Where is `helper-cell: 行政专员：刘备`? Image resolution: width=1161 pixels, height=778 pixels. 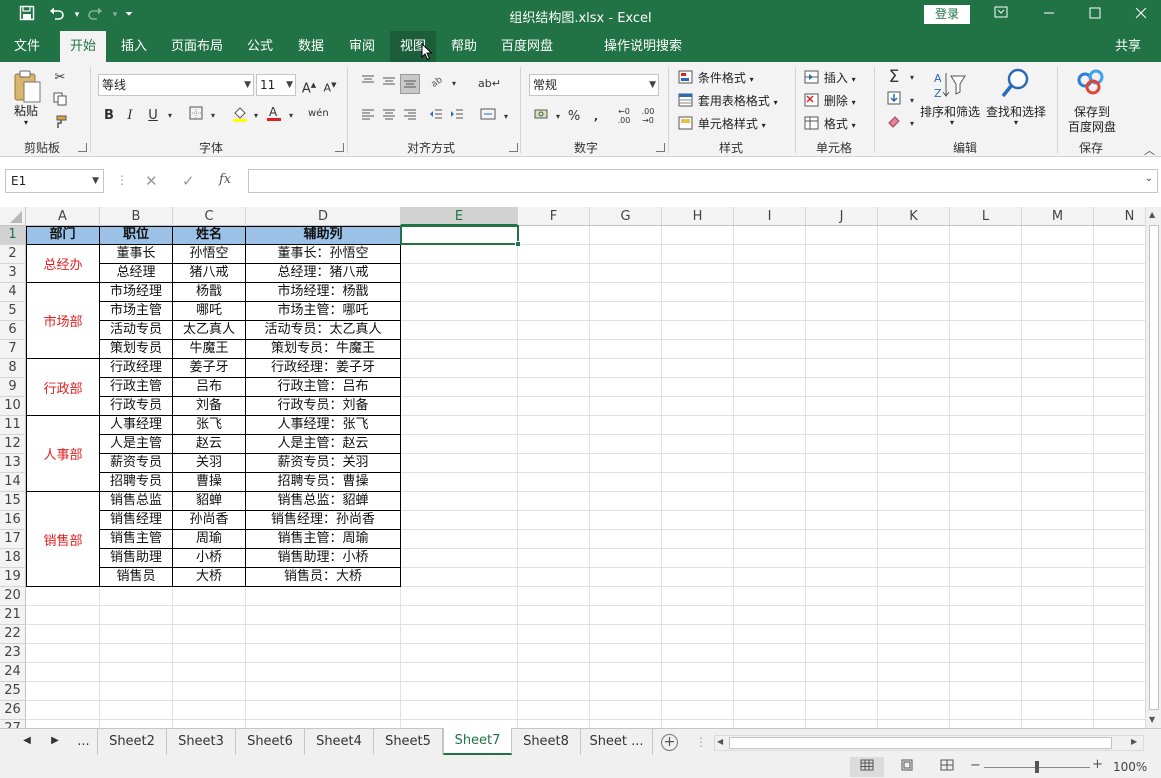 helper-cell: 行政专员：刘备 is located at coordinates (323, 406).